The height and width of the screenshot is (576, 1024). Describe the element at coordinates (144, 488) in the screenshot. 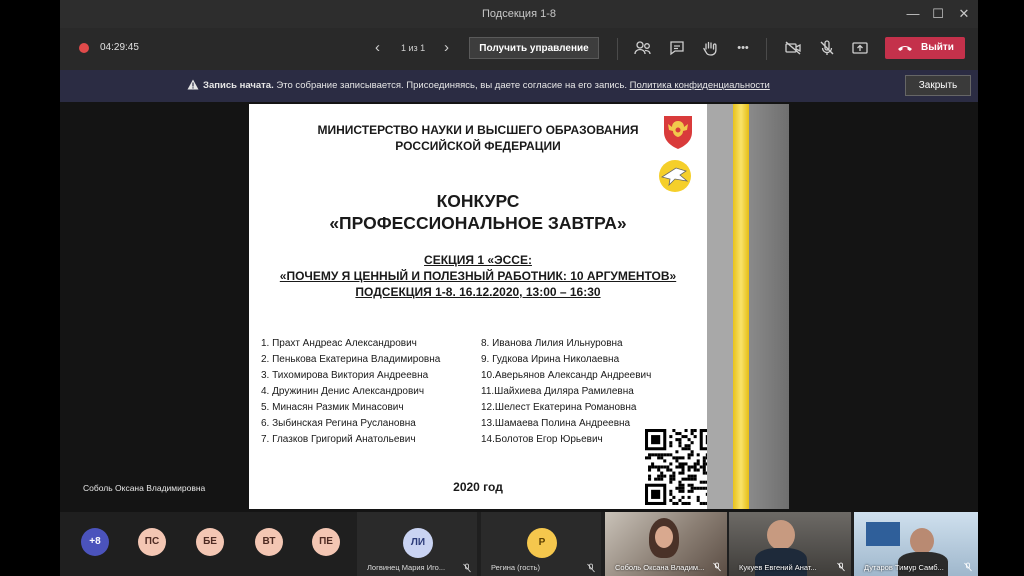

I see `presenter-name: Соболь Оксана Владимировна` at that location.